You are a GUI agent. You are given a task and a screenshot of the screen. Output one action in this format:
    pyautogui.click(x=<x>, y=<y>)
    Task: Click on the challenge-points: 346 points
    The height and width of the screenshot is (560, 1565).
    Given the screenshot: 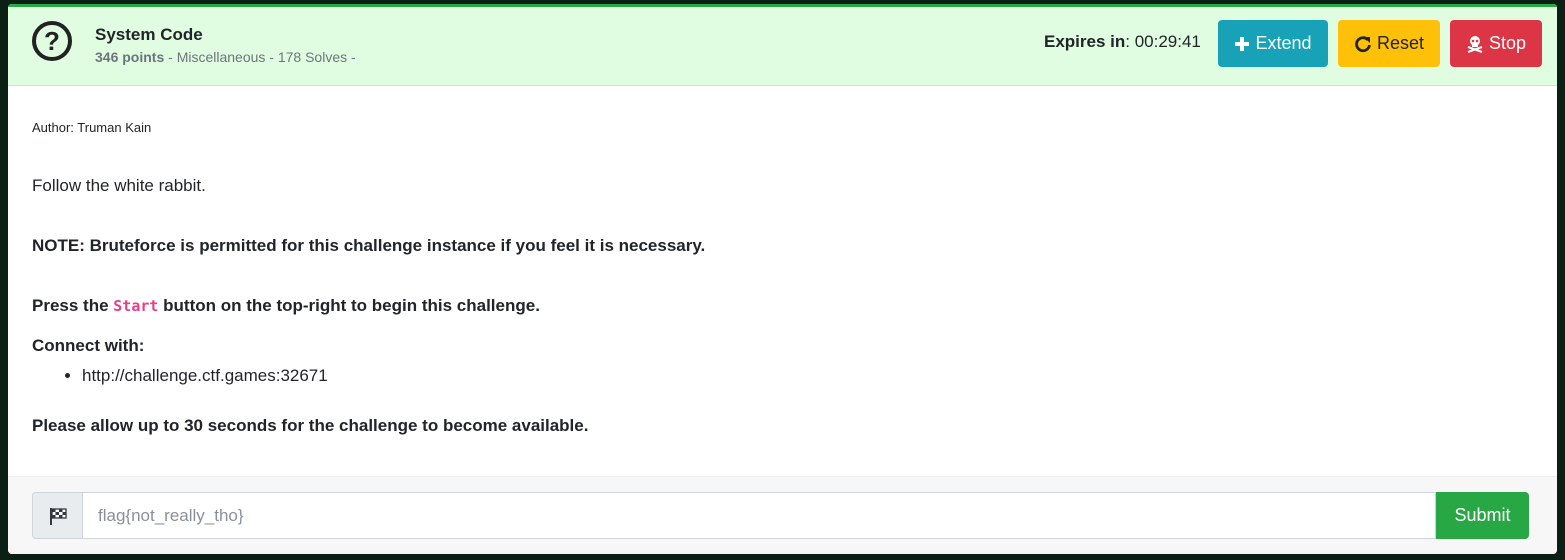 What is the action you would take?
    pyautogui.click(x=130, y=57)
    